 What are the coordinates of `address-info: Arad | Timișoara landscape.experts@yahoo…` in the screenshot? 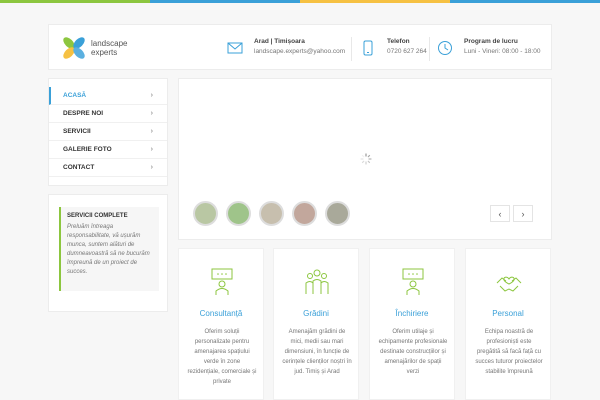 It's located at (286, 47).